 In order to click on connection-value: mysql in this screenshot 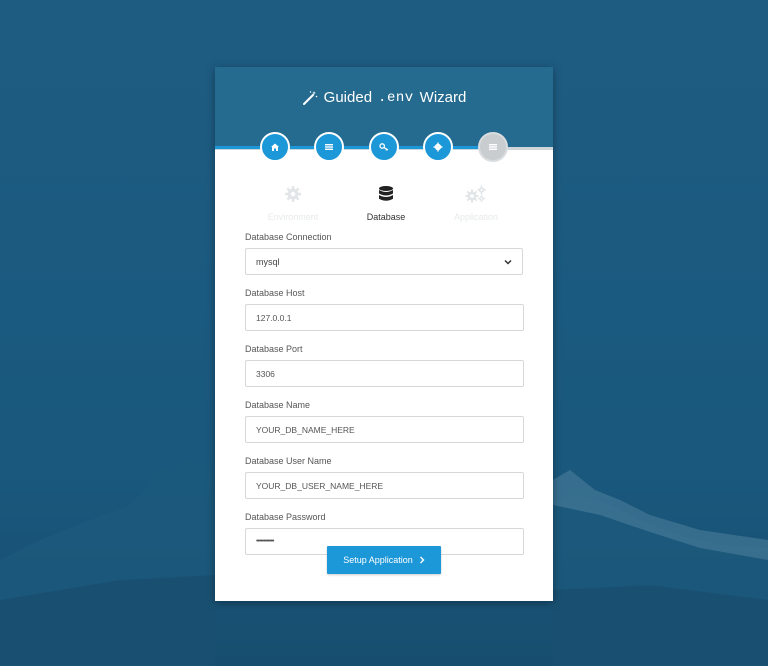, I will do `click(268, 261)`.